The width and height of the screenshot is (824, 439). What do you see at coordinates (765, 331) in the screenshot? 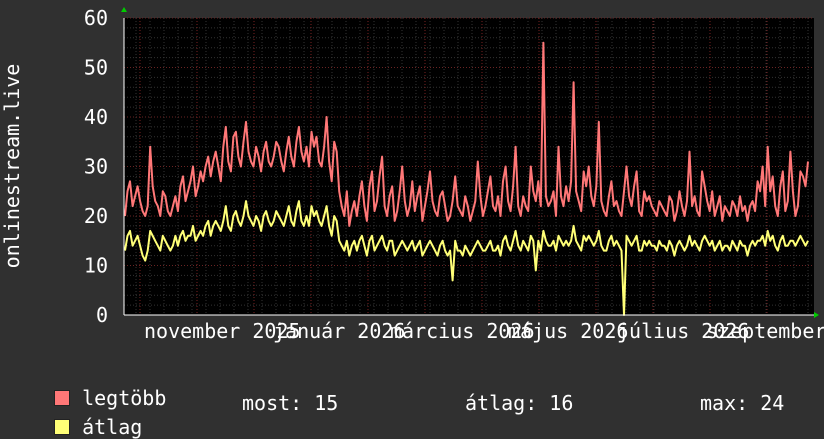
I see `x-tick-label: szeptember` at bounding box center [765, 331].